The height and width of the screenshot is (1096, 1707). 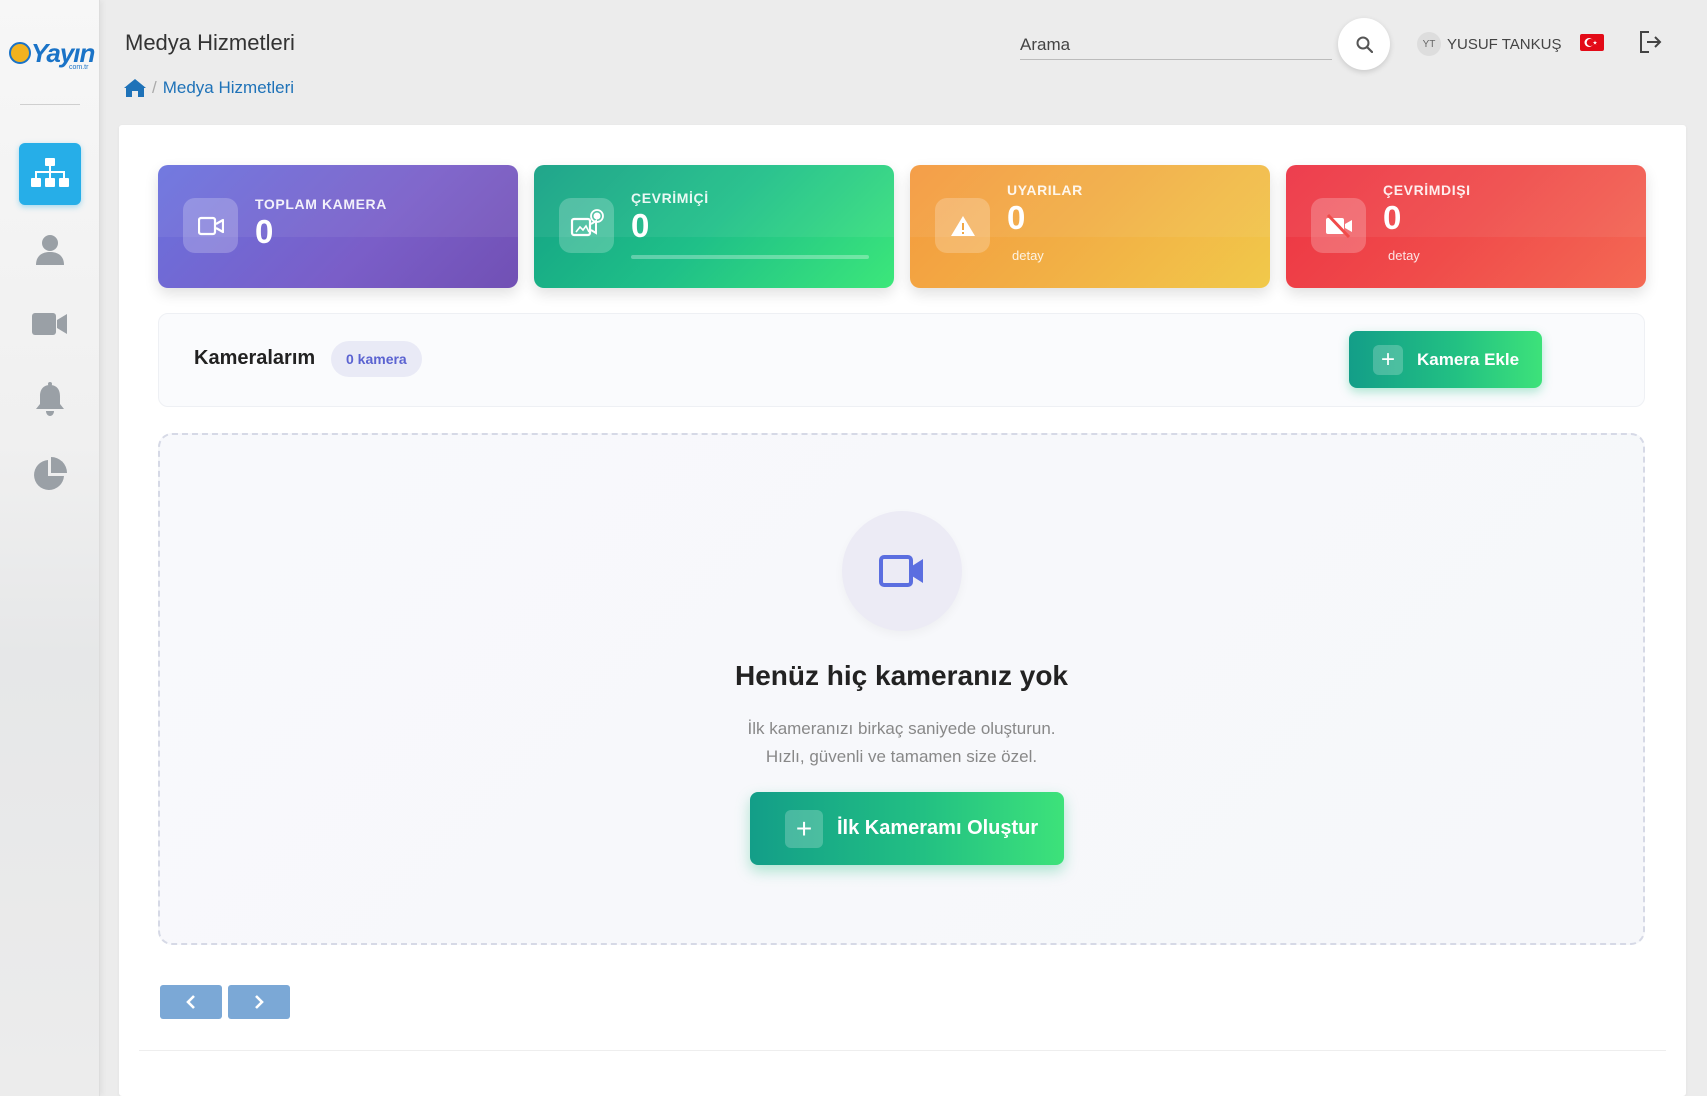 What do you see at coordinates (79, 67) in the screenshot?
I see `logo-subtext: com.tr` at bounding box center [79, 67].